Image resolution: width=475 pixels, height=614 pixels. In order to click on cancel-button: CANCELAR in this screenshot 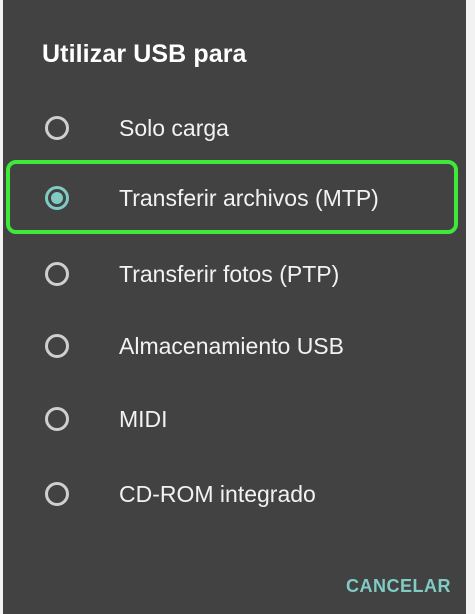, I will do `click(398, 586)`.